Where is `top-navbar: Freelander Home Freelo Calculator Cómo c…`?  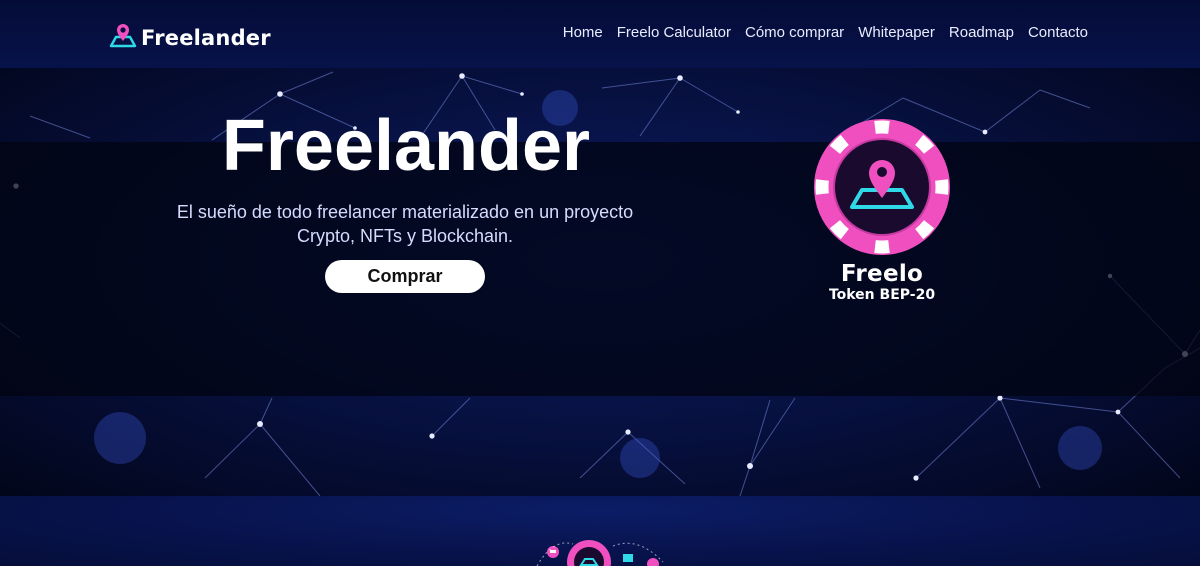
top-navbar: Freelander Home Freelo Calculator Cómo c… is located at coordinates (600, 34).